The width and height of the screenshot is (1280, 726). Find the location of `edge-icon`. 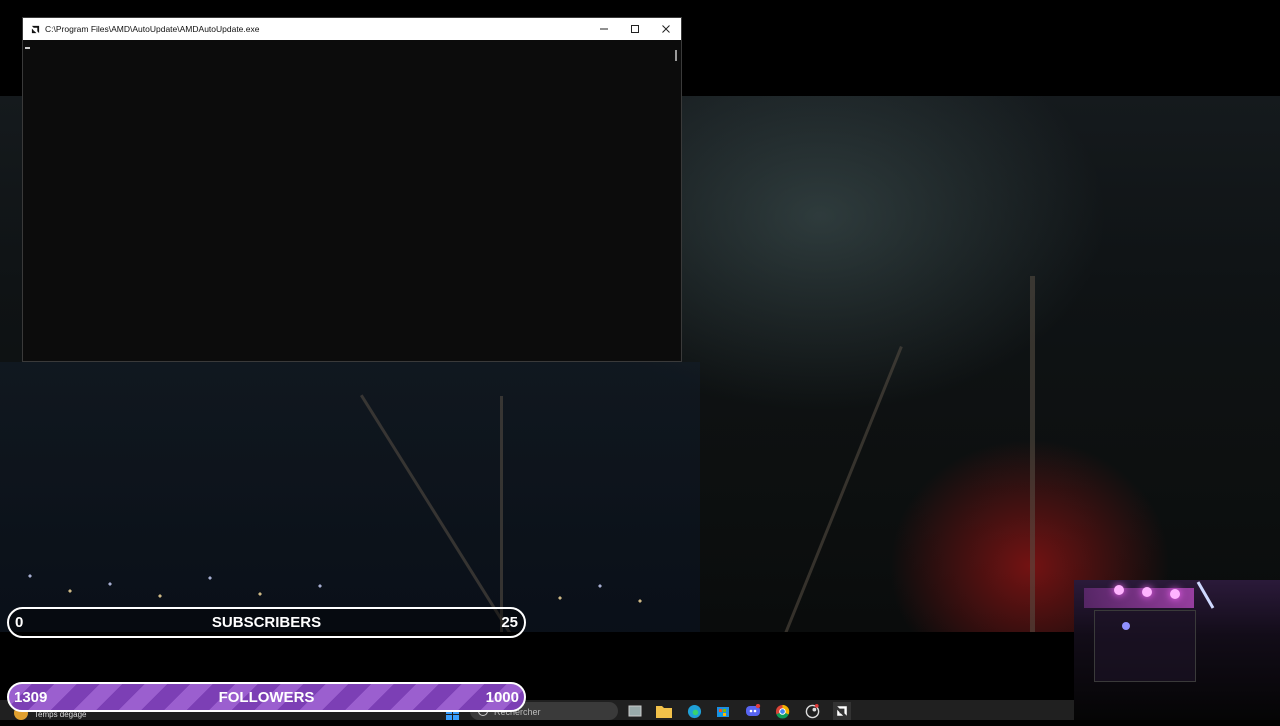

edge-icon is located at coordinates (694, 711).